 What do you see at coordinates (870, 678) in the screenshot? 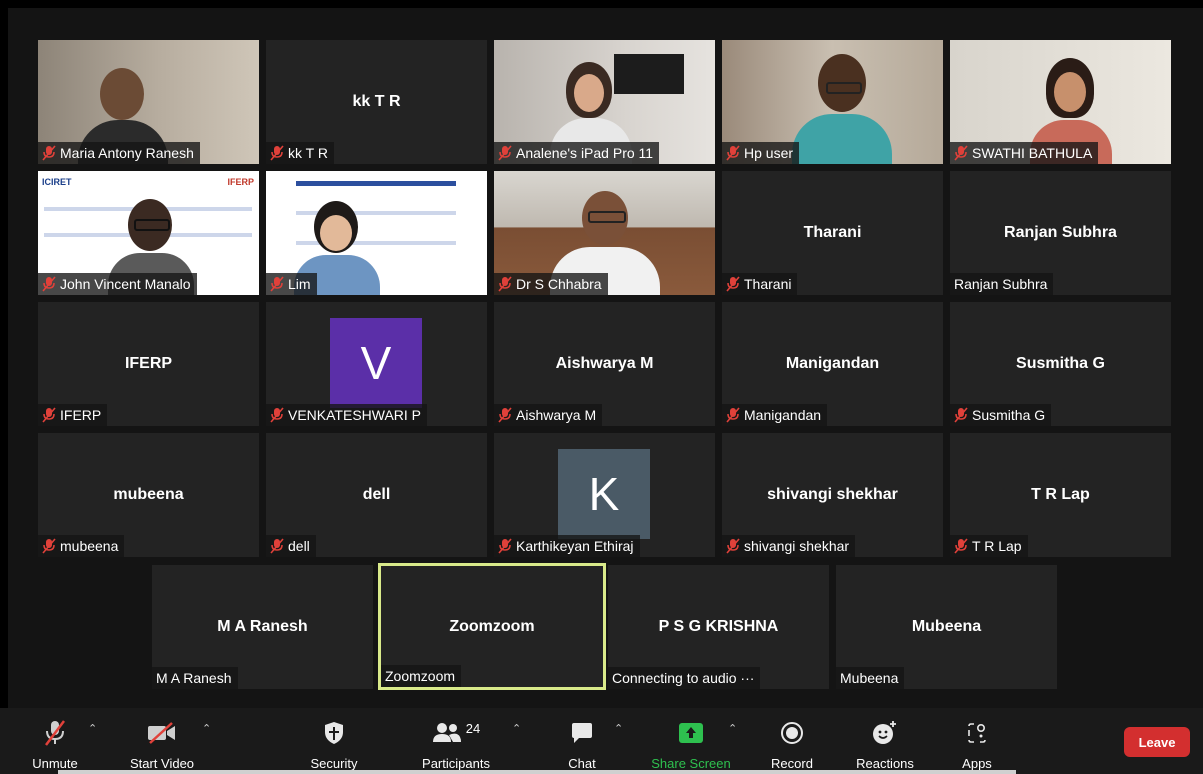
I see `participant-name-label: Mubeena` at bounding box center [870, 678].